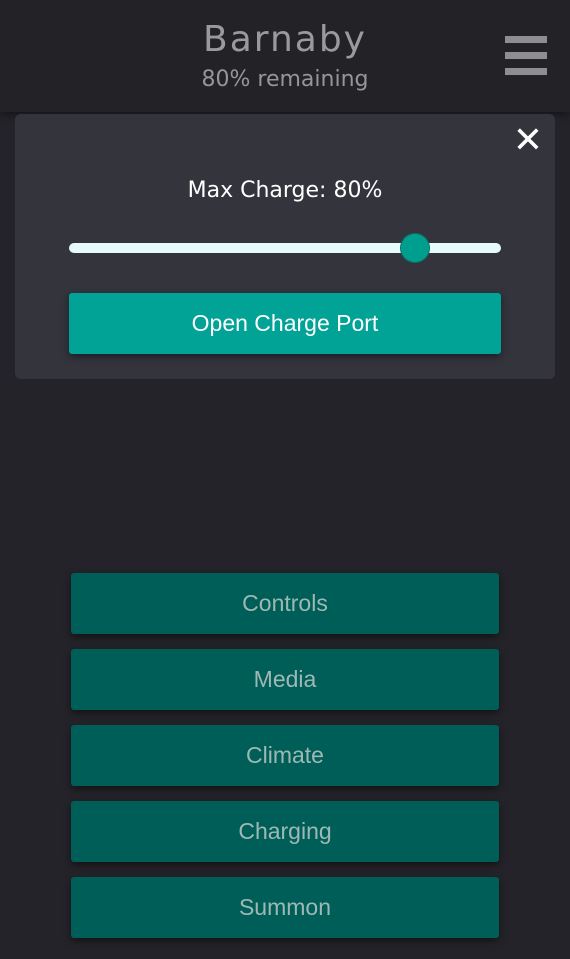 This screenshot has height=959, width=570. I want to click on close-icon: ✕, so click(528, 141).